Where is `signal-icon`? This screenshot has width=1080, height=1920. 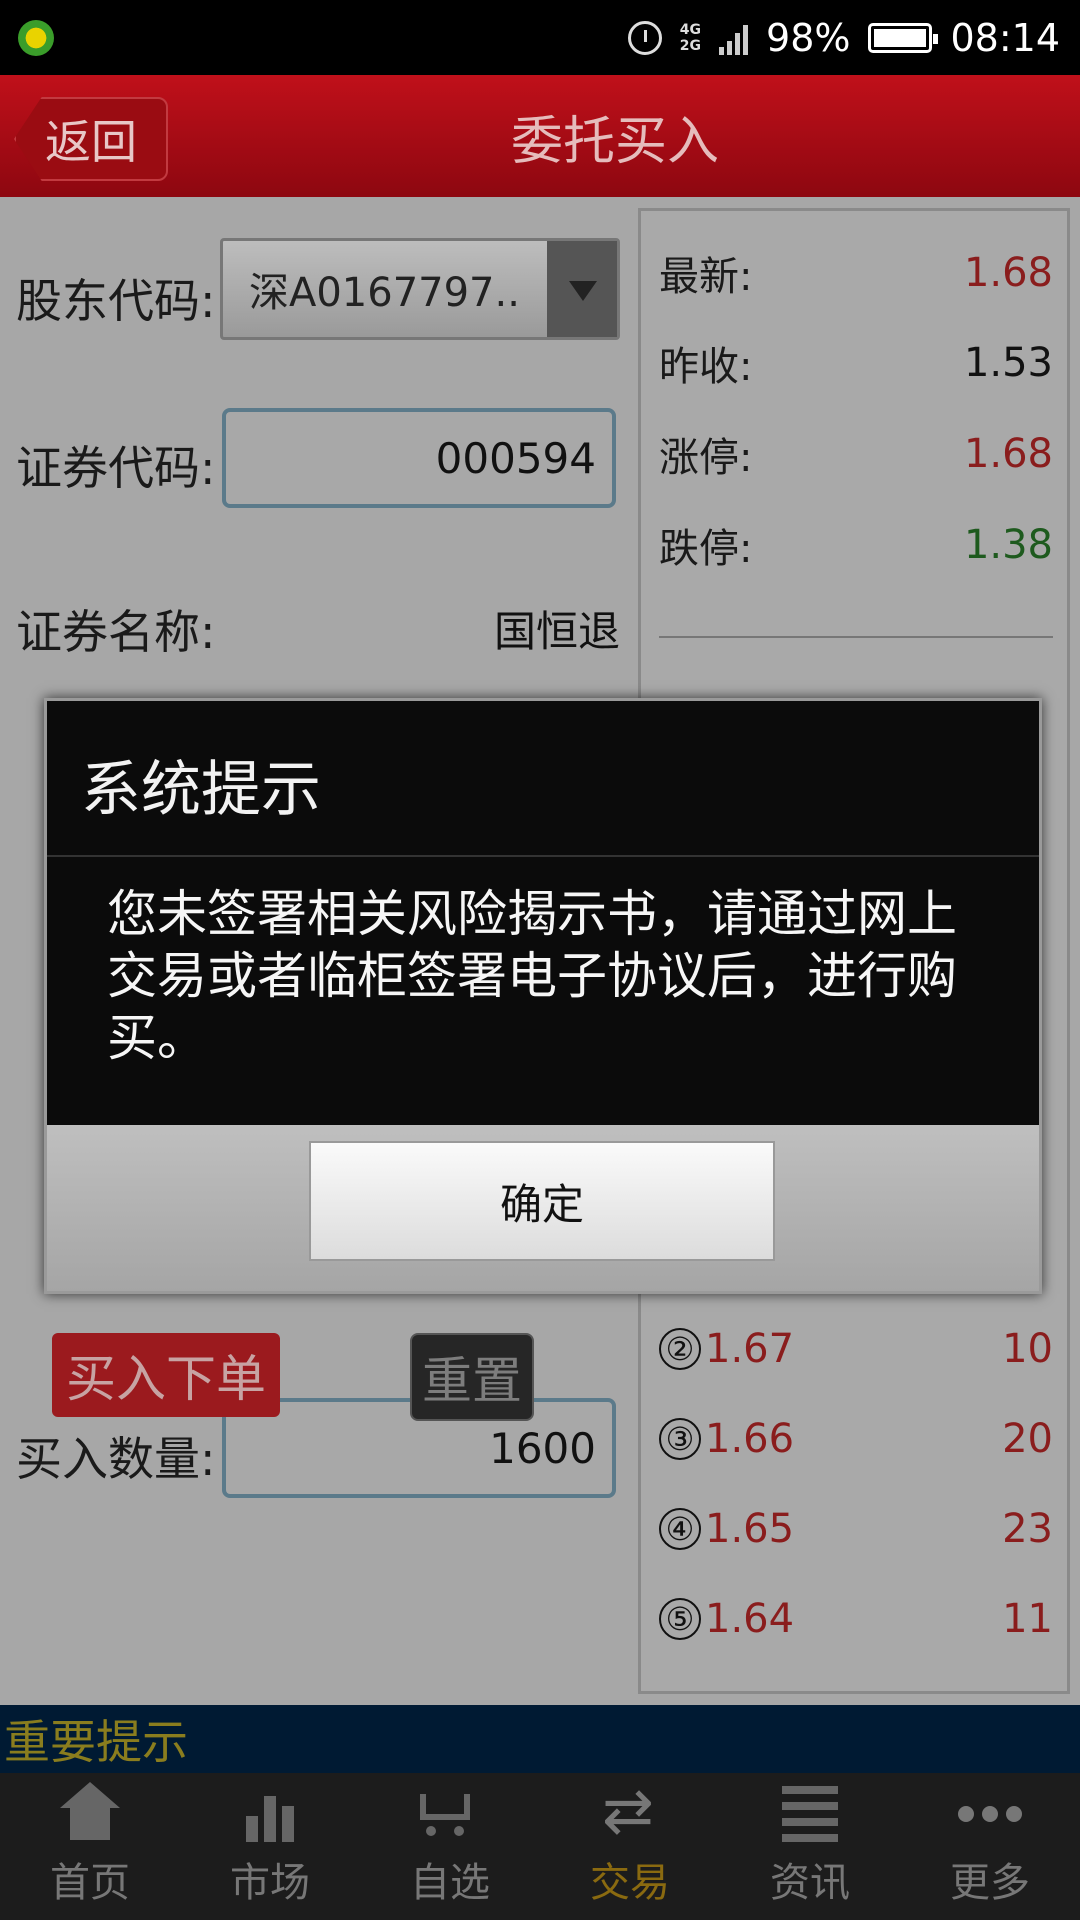
signal-icon is located at coordinates (734, 38).